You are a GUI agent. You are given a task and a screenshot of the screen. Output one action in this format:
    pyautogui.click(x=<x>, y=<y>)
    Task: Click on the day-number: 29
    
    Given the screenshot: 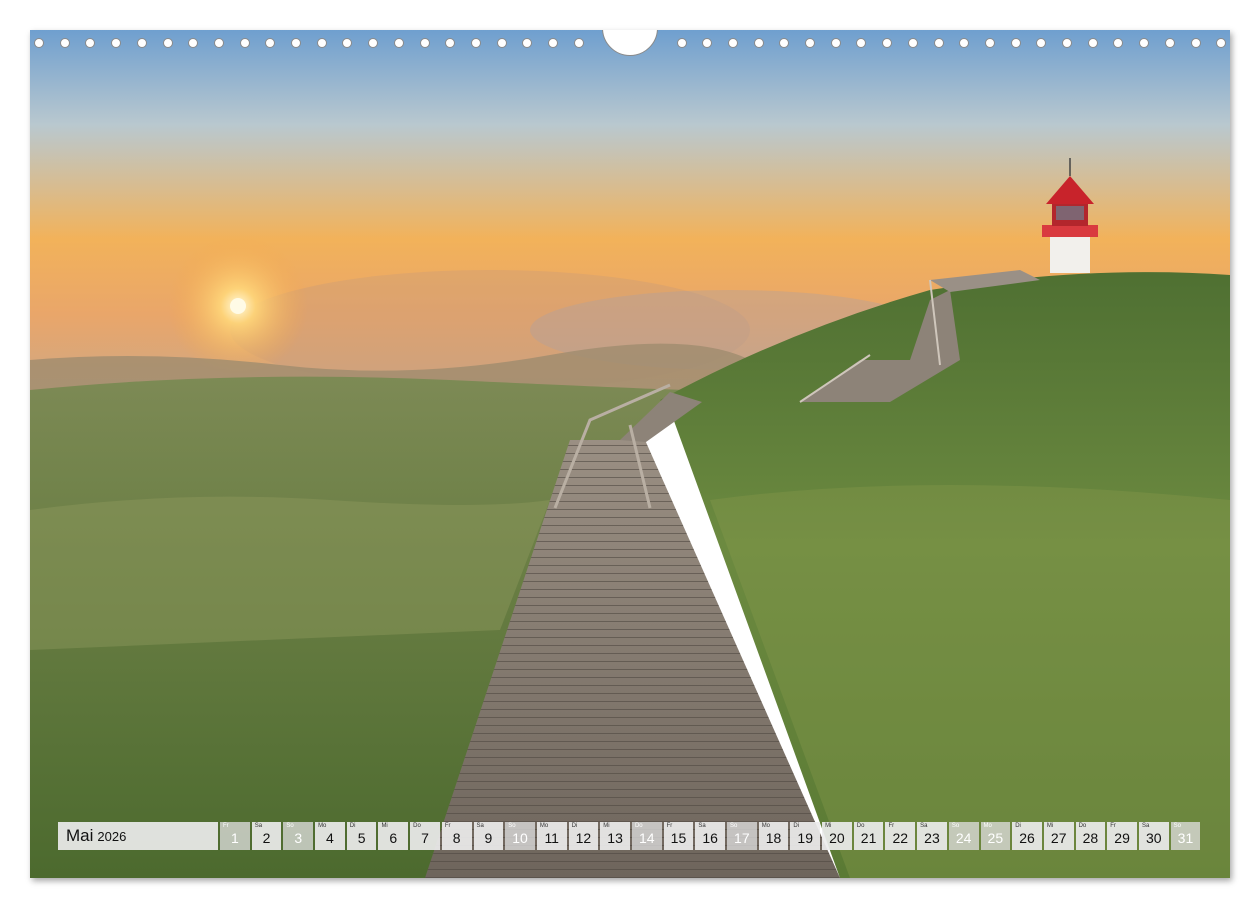 What is the action you would take?
    pyautogui.click(x=1122, y=838)
    